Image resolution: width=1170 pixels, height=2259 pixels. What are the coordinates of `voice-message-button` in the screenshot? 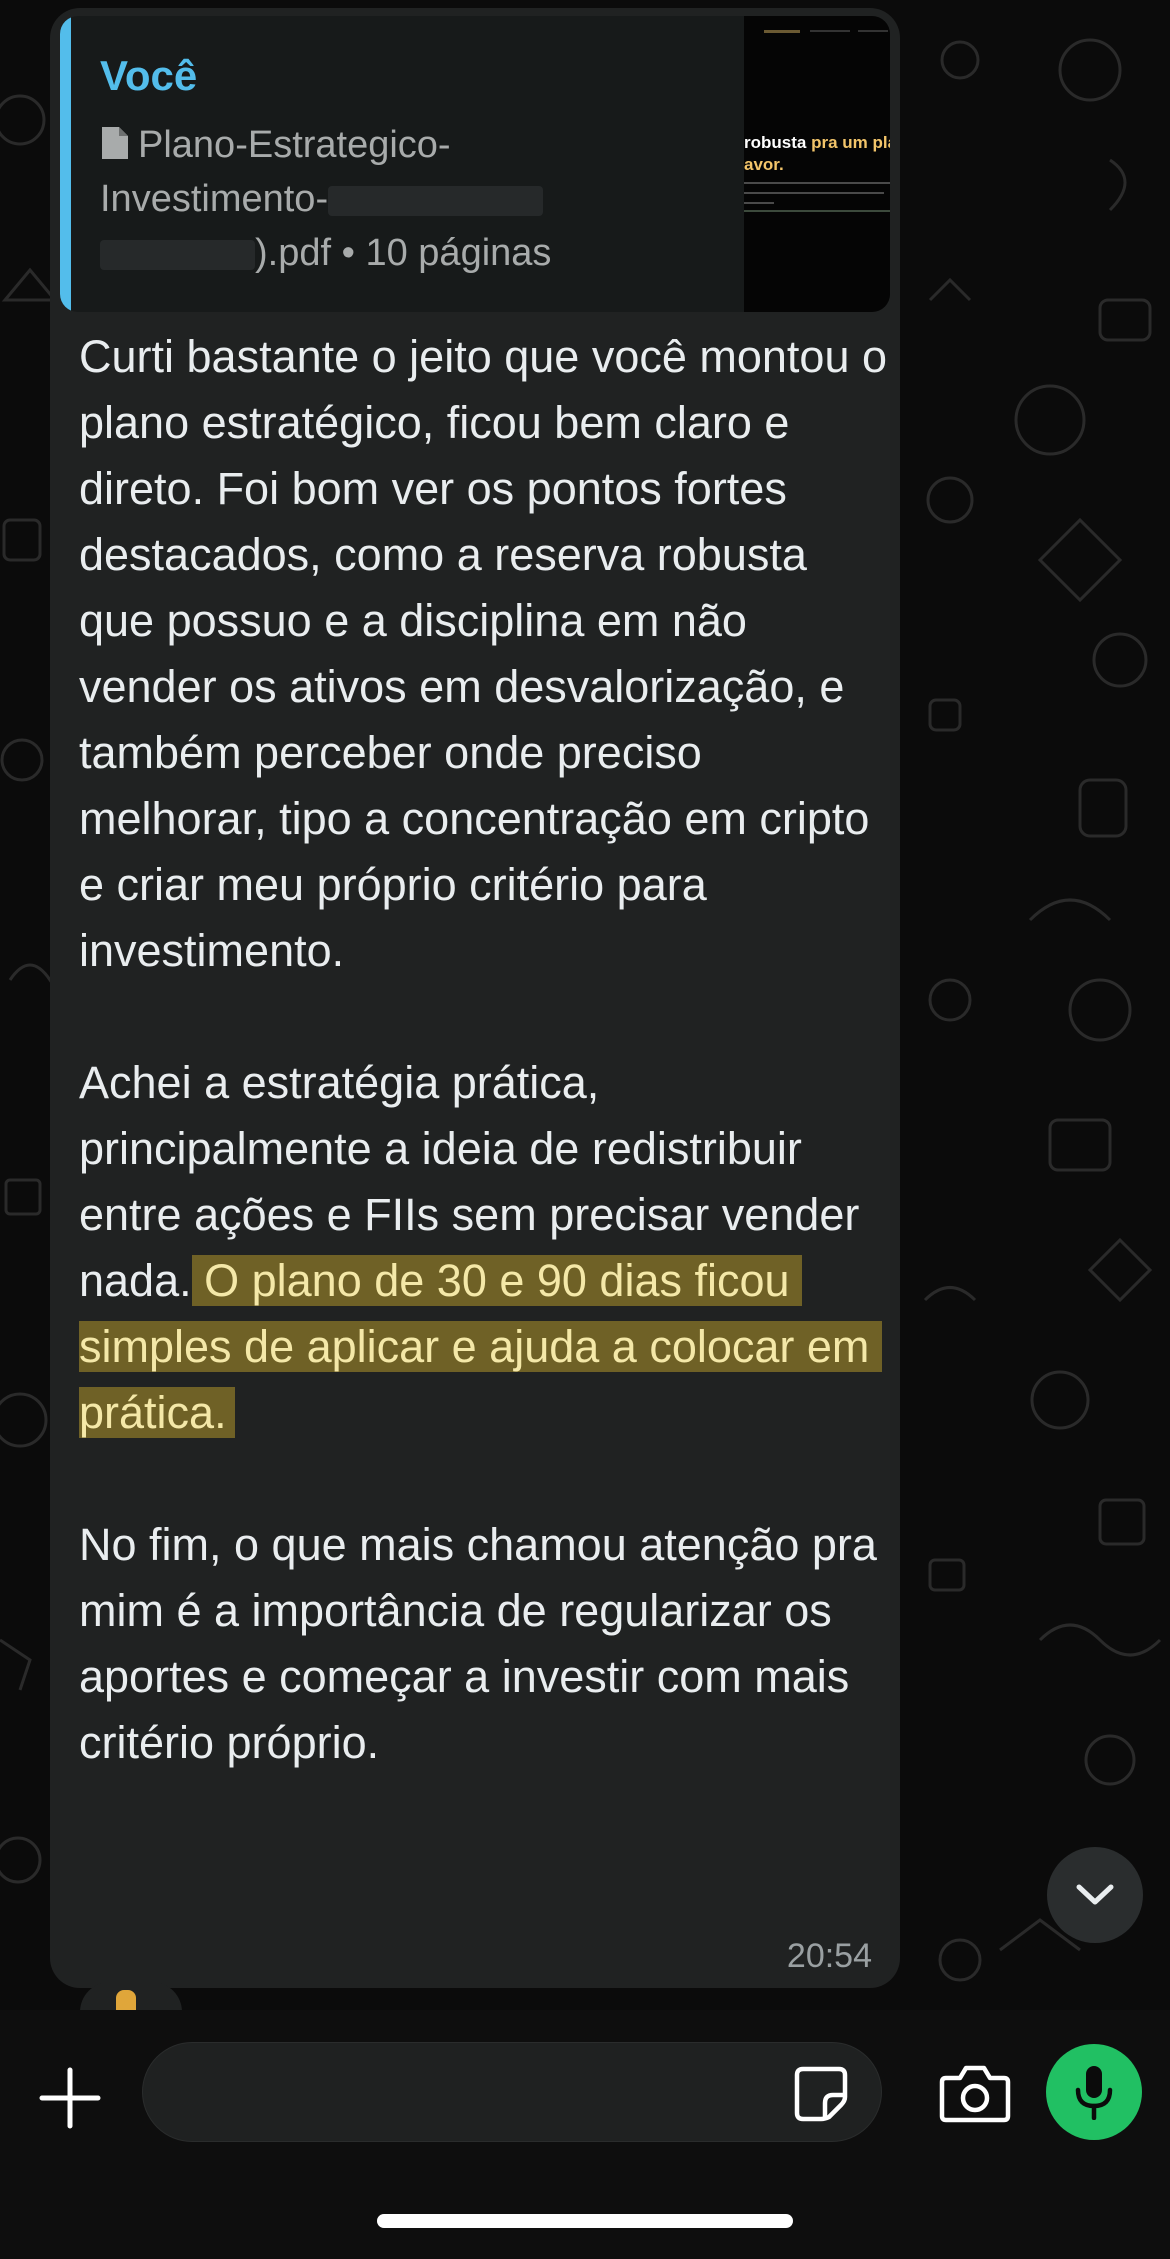 It's located at (1094, 2092).